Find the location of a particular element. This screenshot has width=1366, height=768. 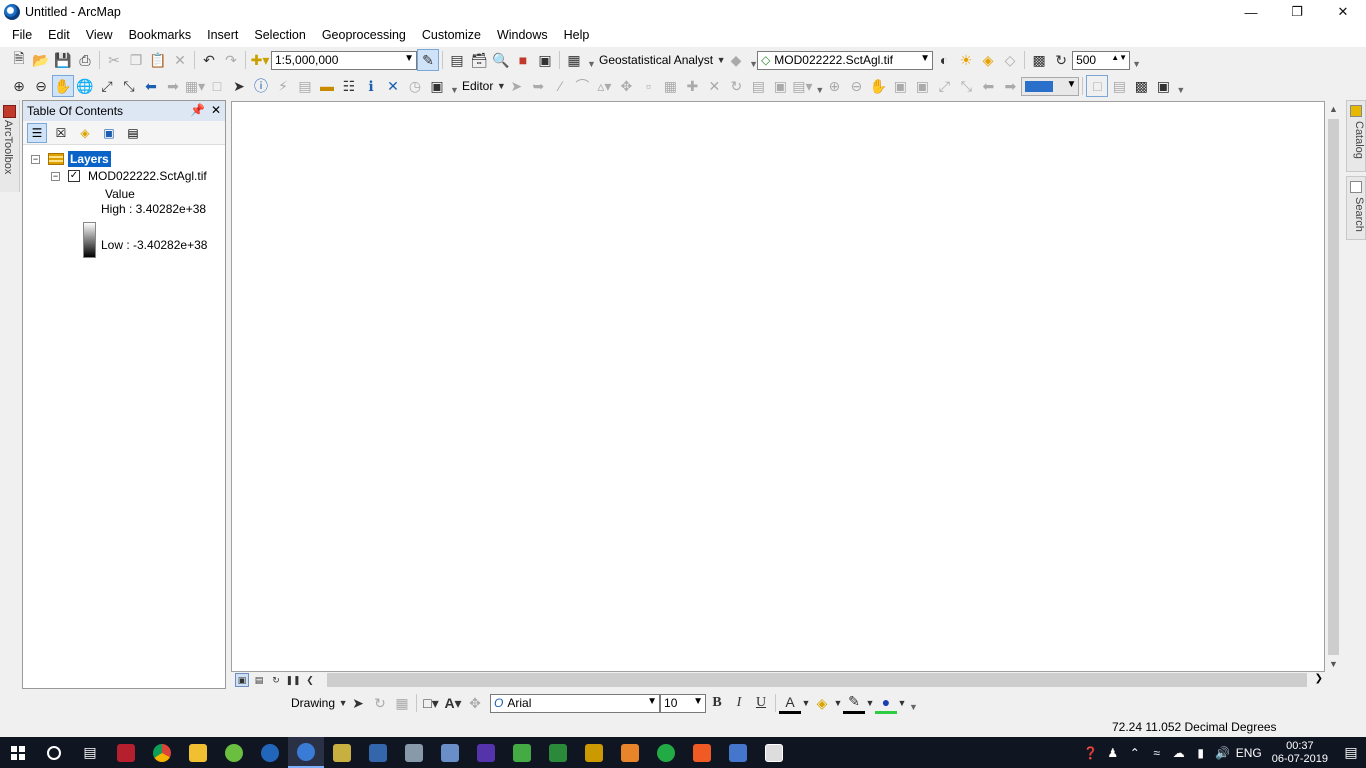

data-driven-pages-icon: ▣ is located at coordinates (1163, 86).